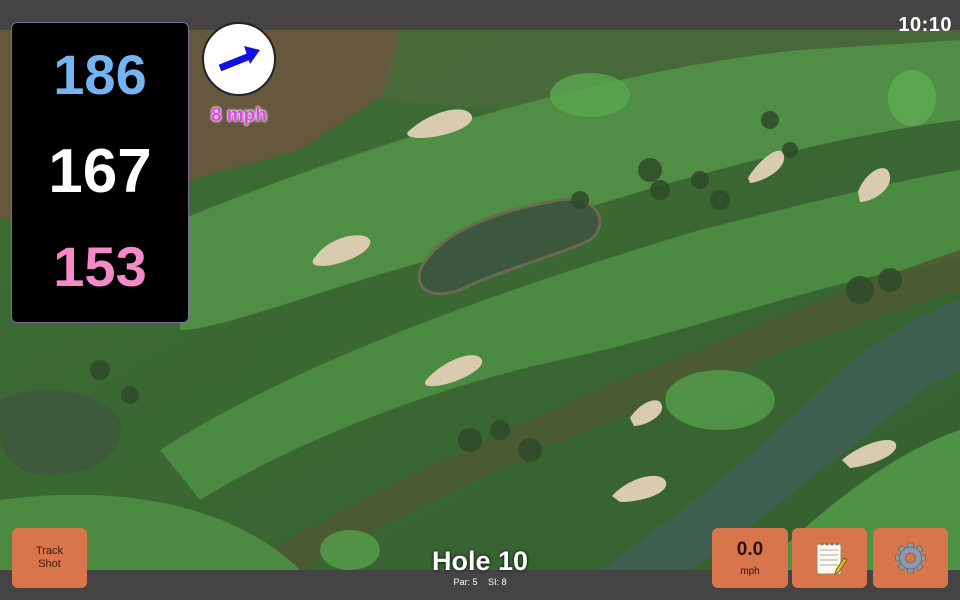 Image resolution: width=960 pixels, height=600 pixels. Describe the element at coordinates (239, 115) in the screenshot. I see `wind-speed-label: 8 mph` at that location.